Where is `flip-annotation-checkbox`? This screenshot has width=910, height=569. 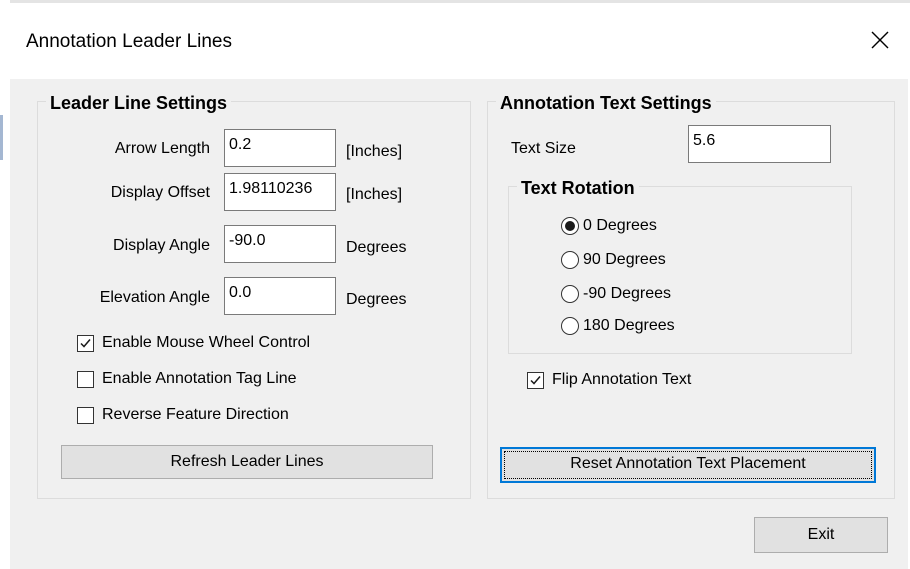
flip-annotation-checkbox is located at coordinates (535, 380).